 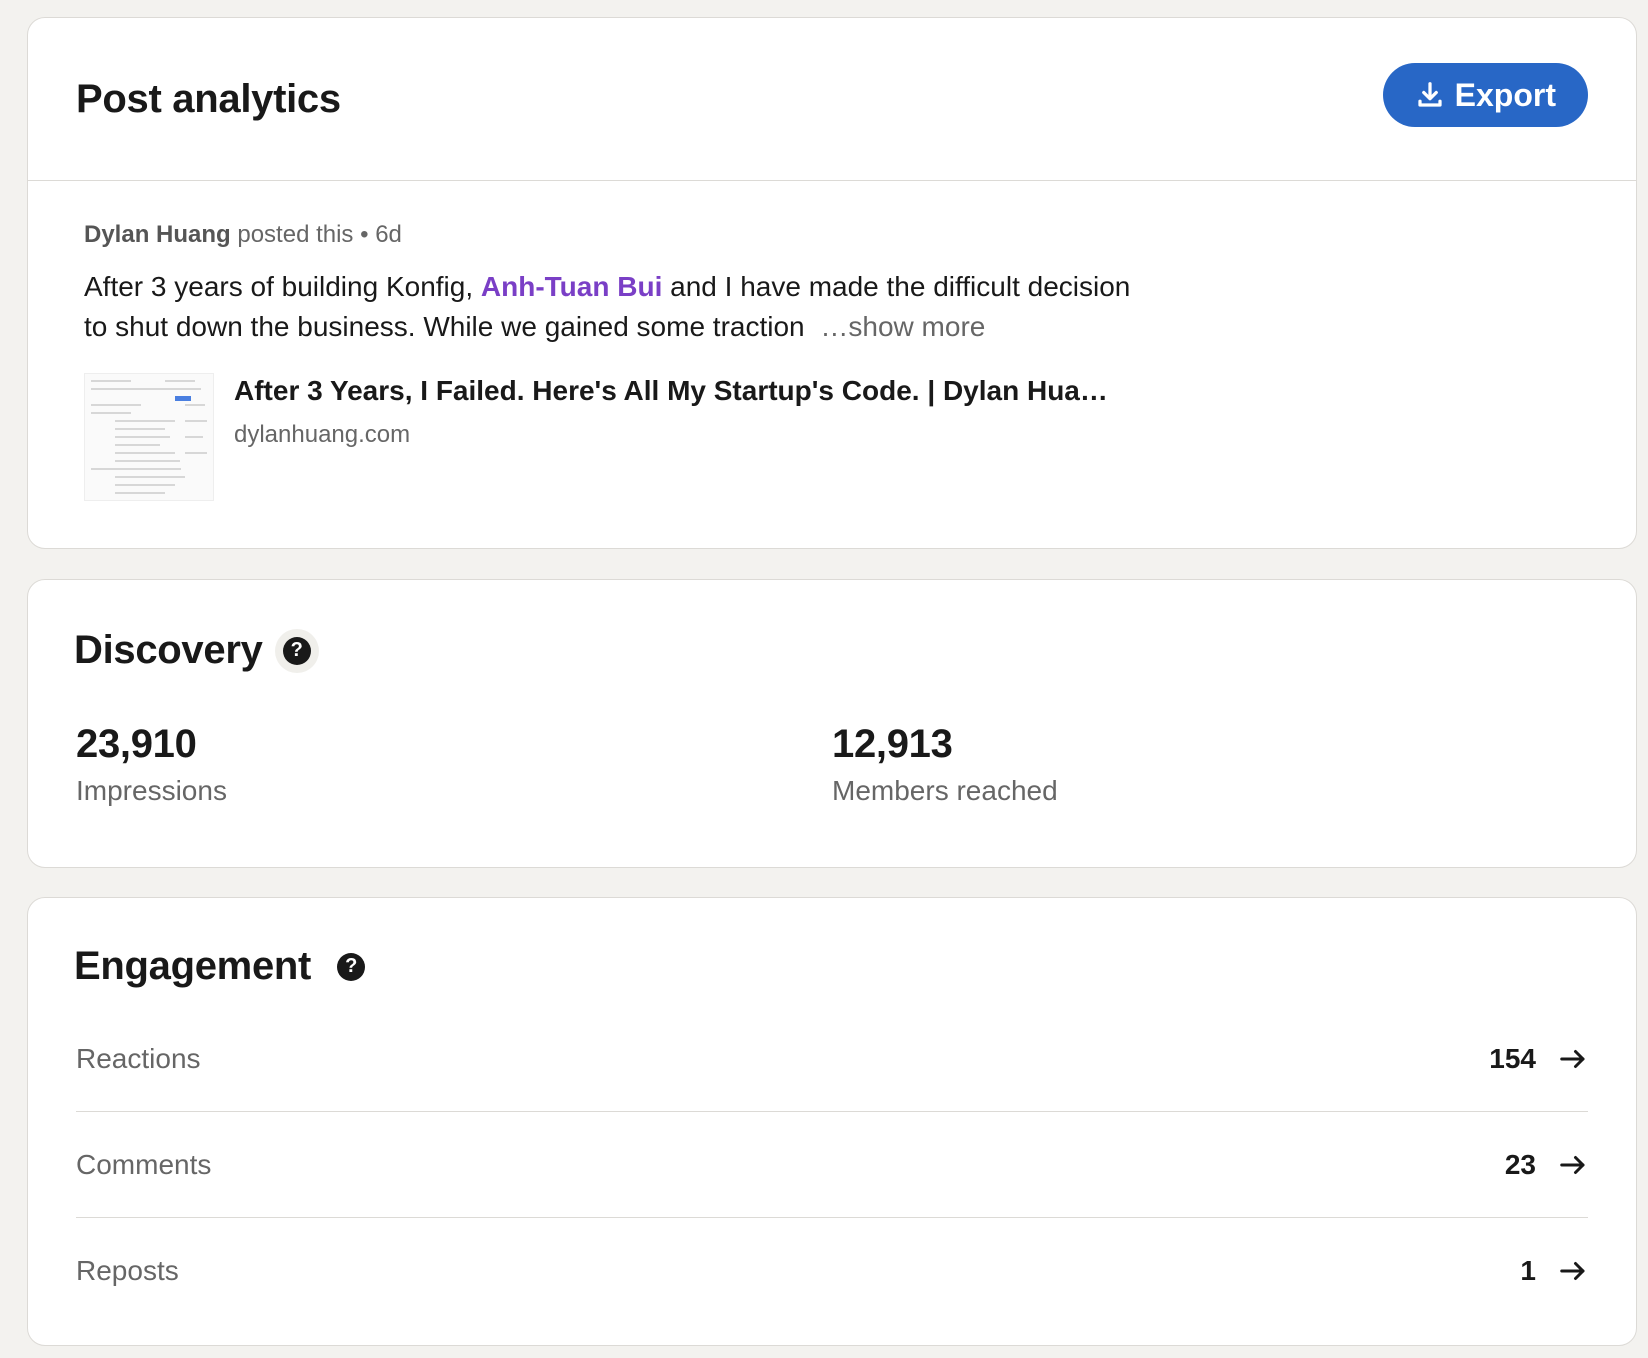 What do you see at coordinates (1505, 94) in the screenshot?
I see `export-label: Export` at bounding box center [1505, 94].